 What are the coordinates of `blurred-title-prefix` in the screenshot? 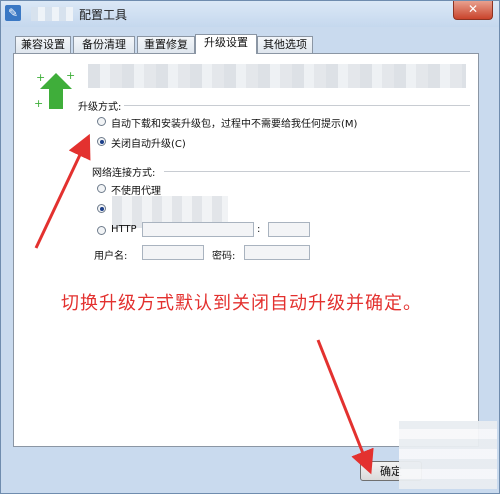 It's located at (52, 14).